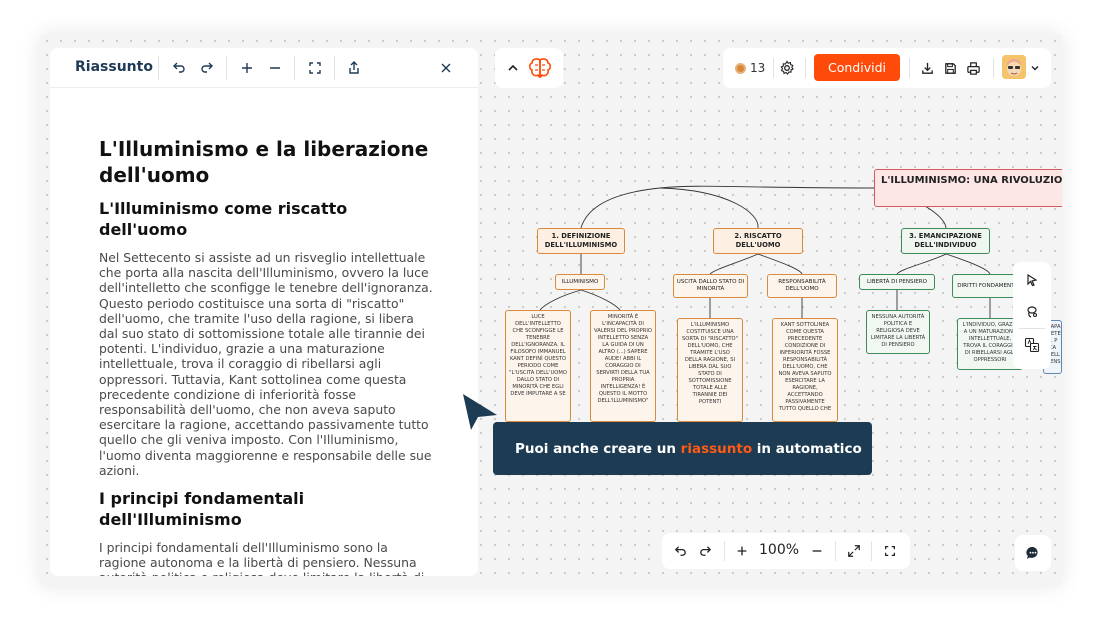 The width and height of the screenshot is (1100, 628). What do you see at coordinates (598, 448) in the screenshot?
I see `tooltip-text: Puoi anche creare un` at bounding box center [598, 448].